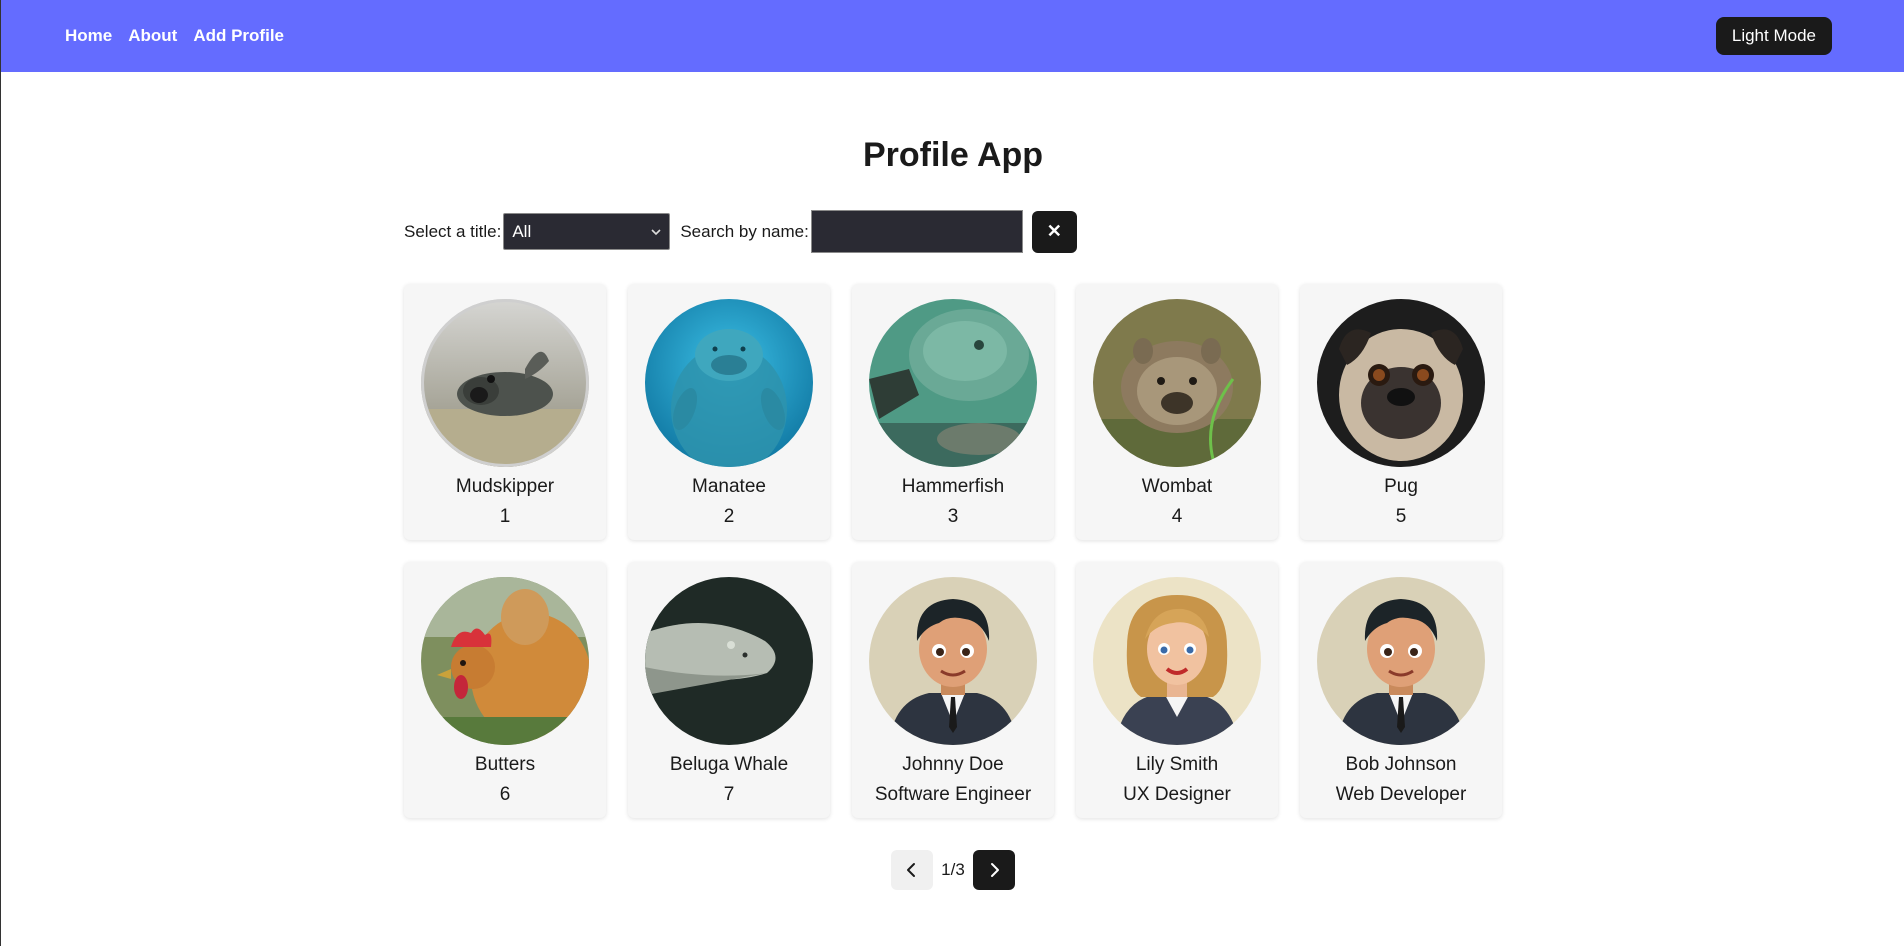  I want to click on profile-name: Manatee, so click(729, 486).